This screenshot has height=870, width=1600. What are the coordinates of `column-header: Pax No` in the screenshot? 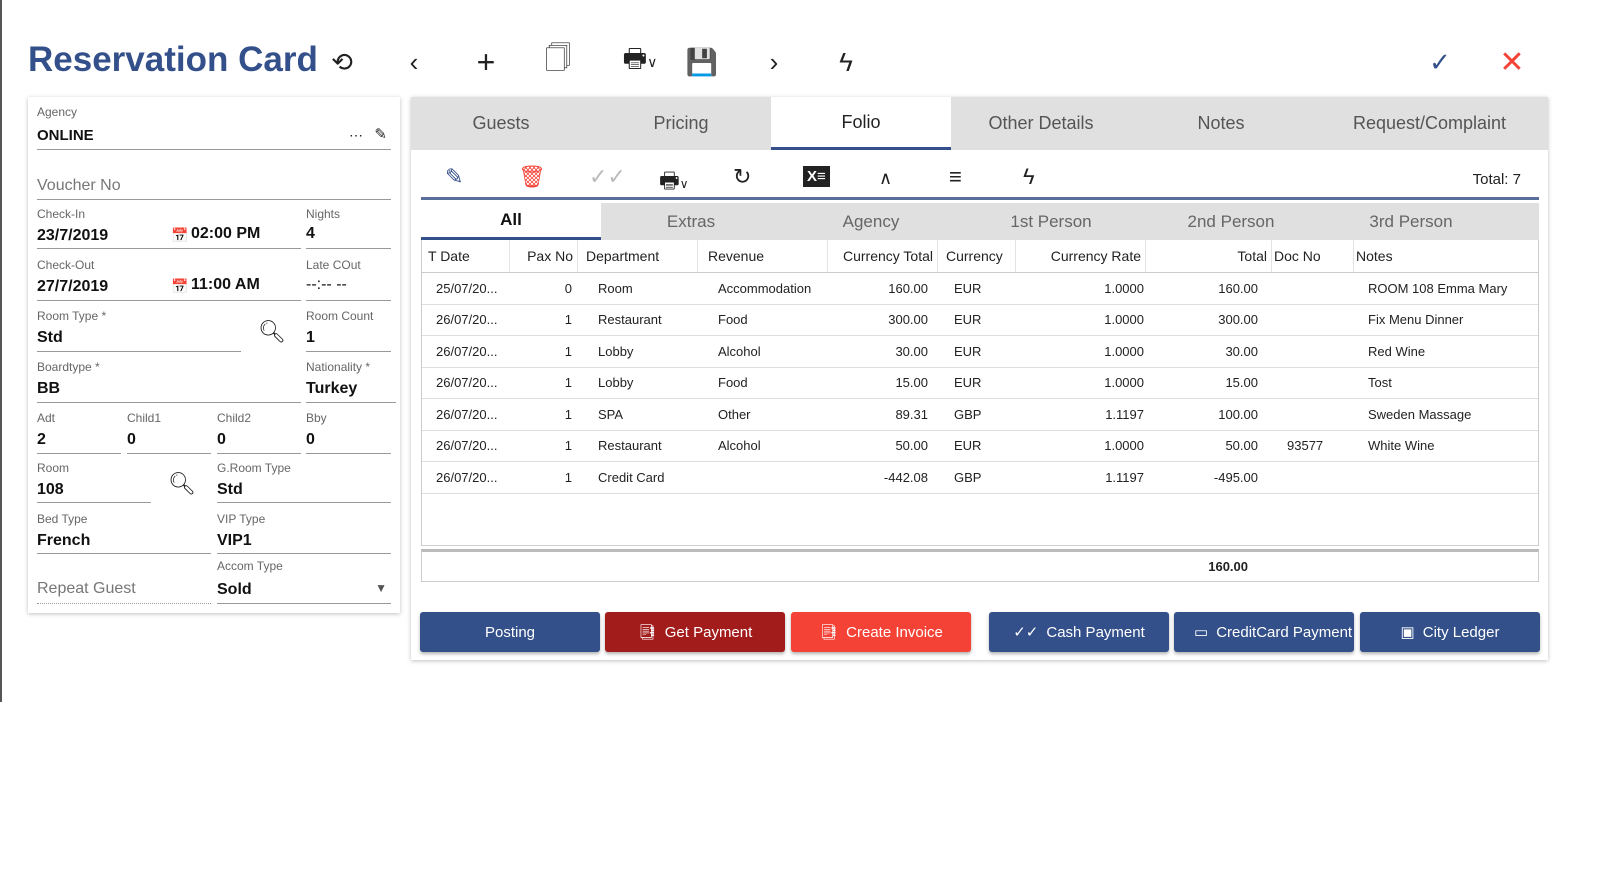 It's located at (547, 256).